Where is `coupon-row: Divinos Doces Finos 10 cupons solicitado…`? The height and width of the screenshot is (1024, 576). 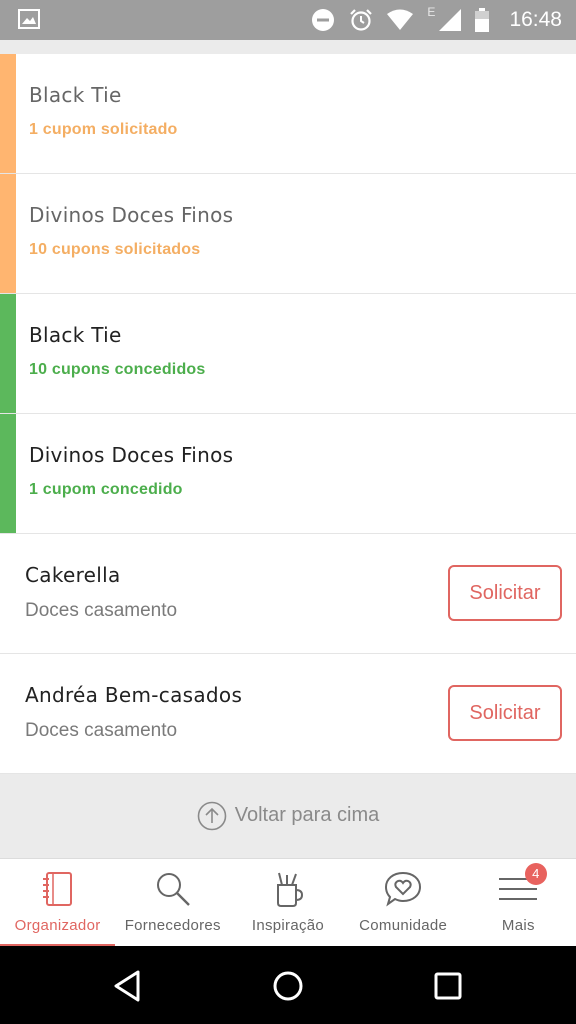
coupon-row: Divinos Doces Finos 10 cupons solicitado… is located at coordinates (288, 234).